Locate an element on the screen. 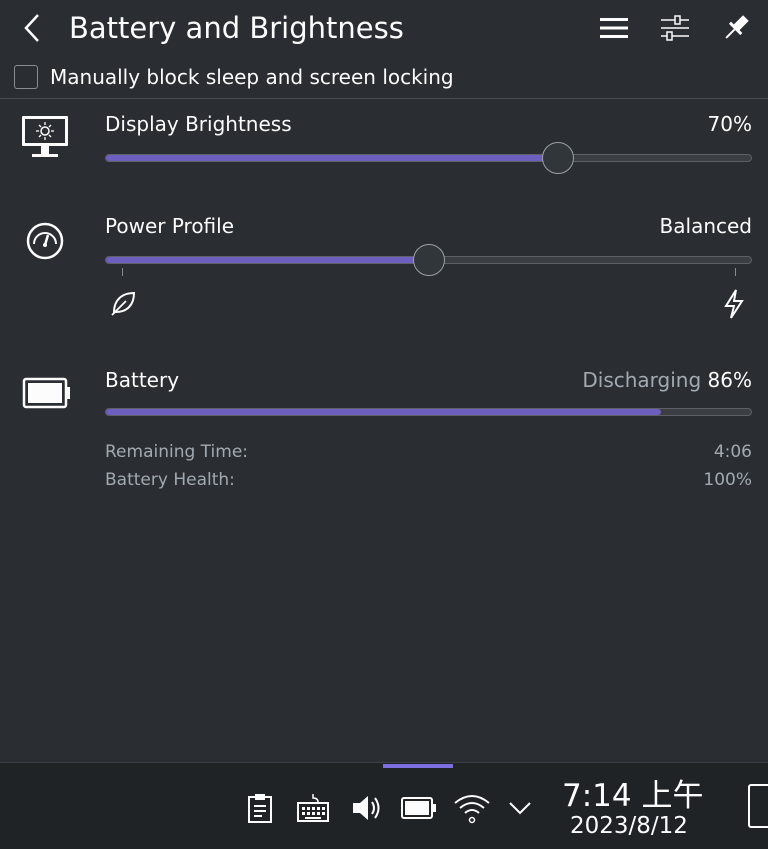 This screenshot has height=849, width=768. page-title: Battery and Brightness is located at coordinates (236, 28).